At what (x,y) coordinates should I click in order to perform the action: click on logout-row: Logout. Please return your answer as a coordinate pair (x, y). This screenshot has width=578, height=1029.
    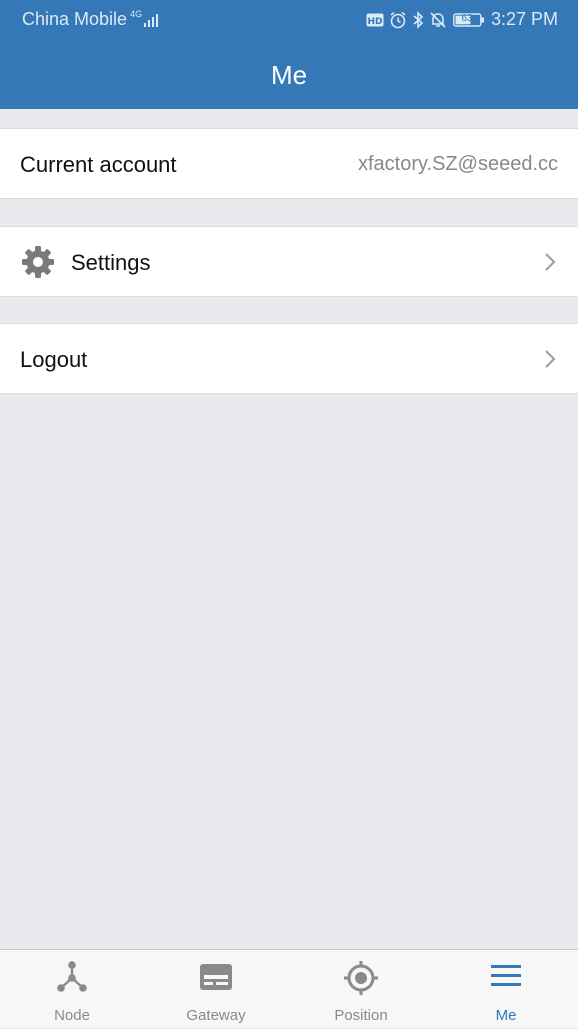
    Looking at the image, I should click on (289, 358).